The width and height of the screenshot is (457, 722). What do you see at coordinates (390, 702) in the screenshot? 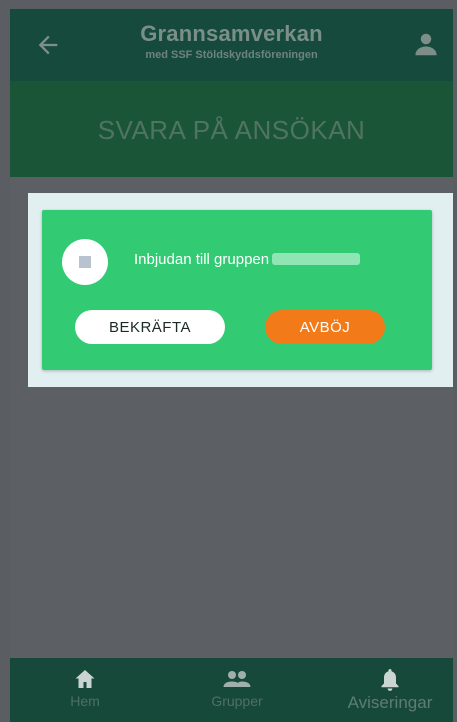
I see `nav-label-notifications: Aviseringar` at bounding box center [390, 702].